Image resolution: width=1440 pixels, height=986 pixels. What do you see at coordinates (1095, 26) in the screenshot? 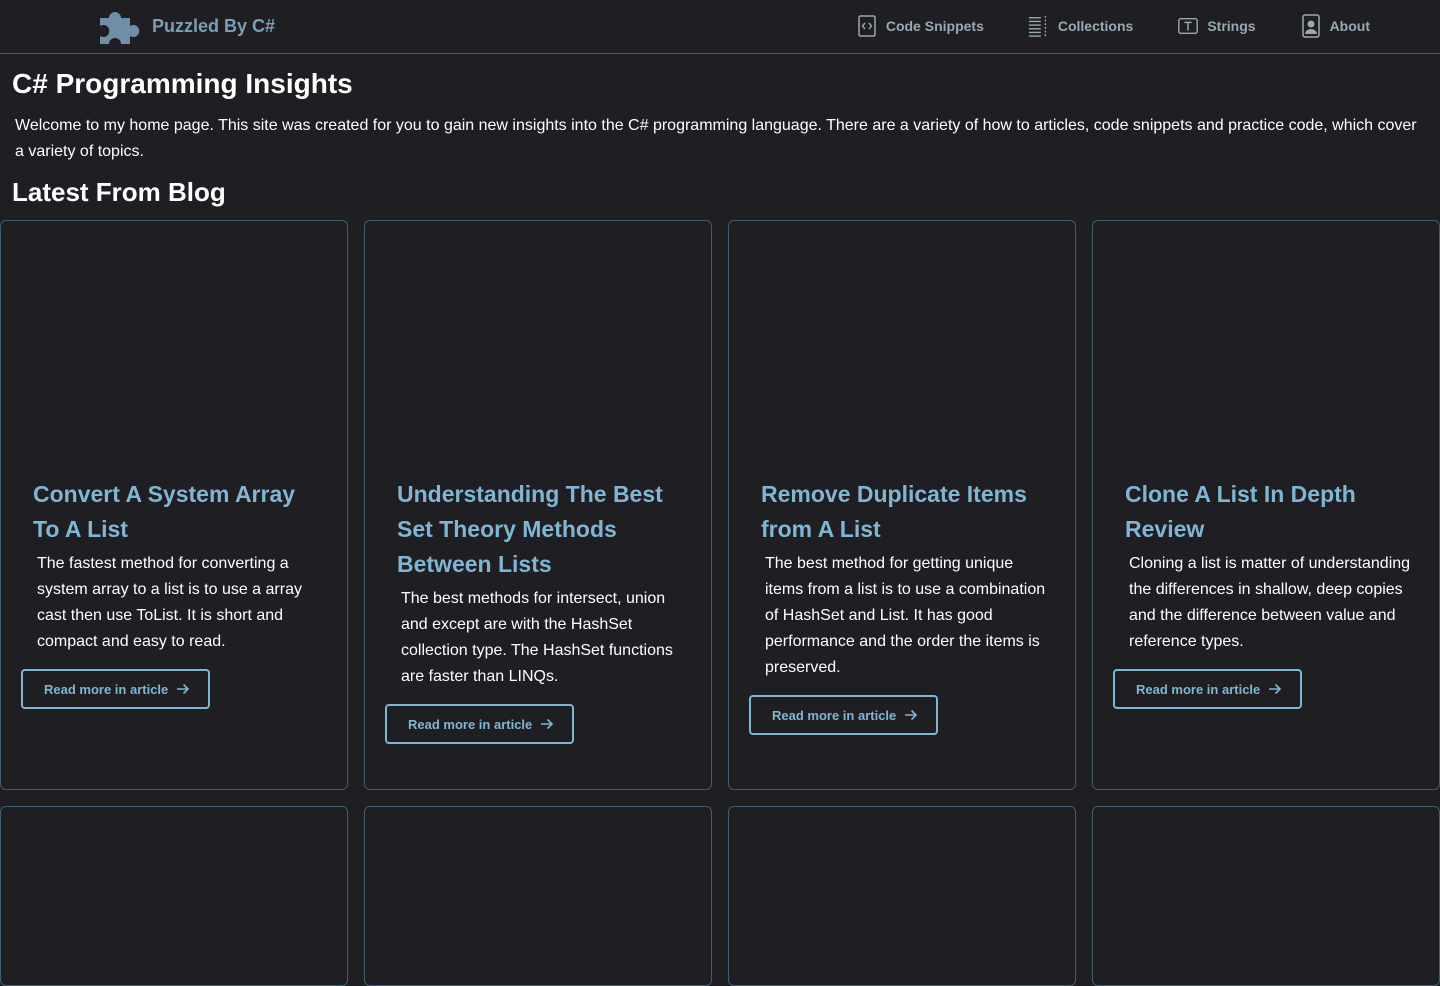
I see `nav-collections-label: Collections` at bounding box center [1095, 26].